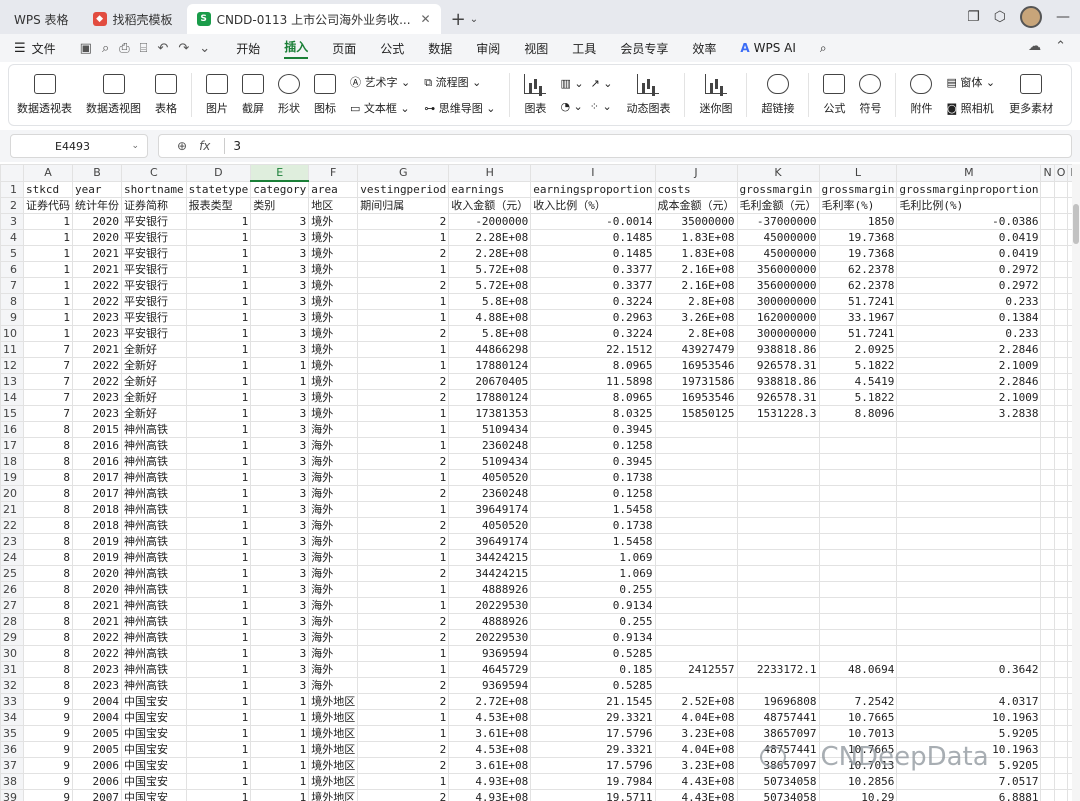 The image size is (1080, 801). Describe the element at coordinates (778, 669) in the screenshot. I see `cell: 2233172.1` at that location.